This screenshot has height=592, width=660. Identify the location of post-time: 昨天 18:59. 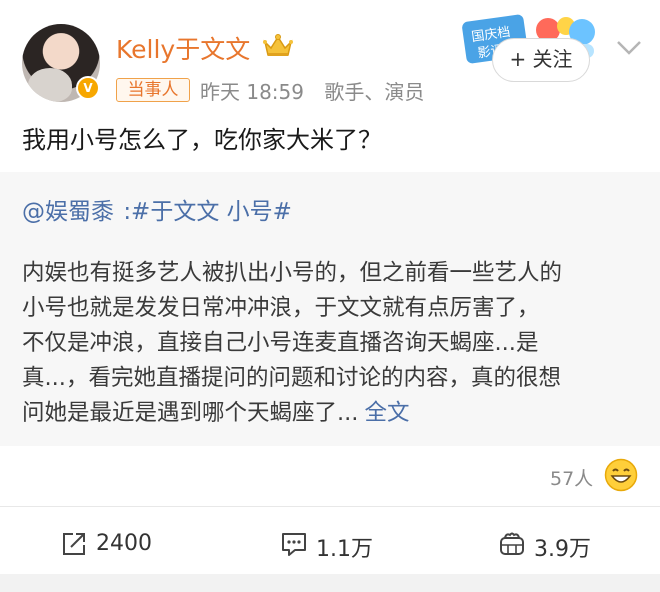
(252, 92).